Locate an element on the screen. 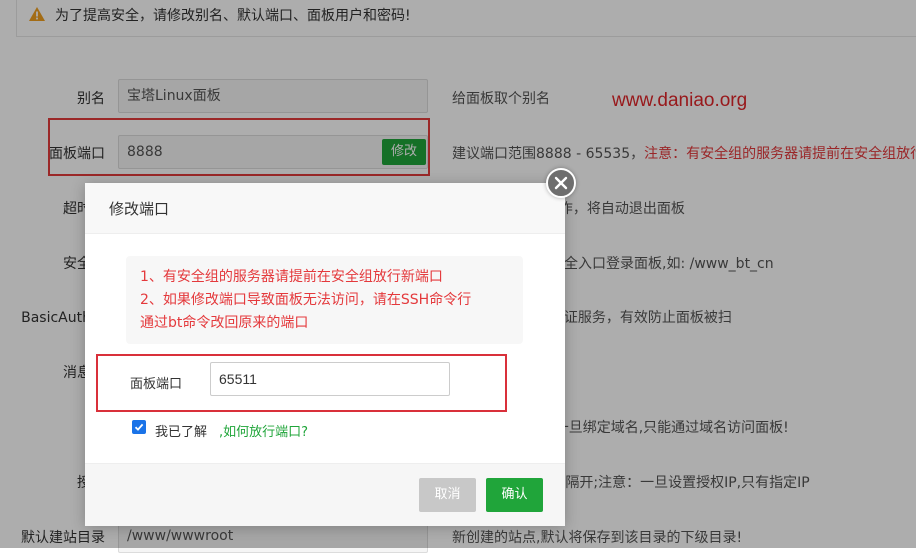  dialog-footer: 取消 确认 is located at coordinates (325, 494).